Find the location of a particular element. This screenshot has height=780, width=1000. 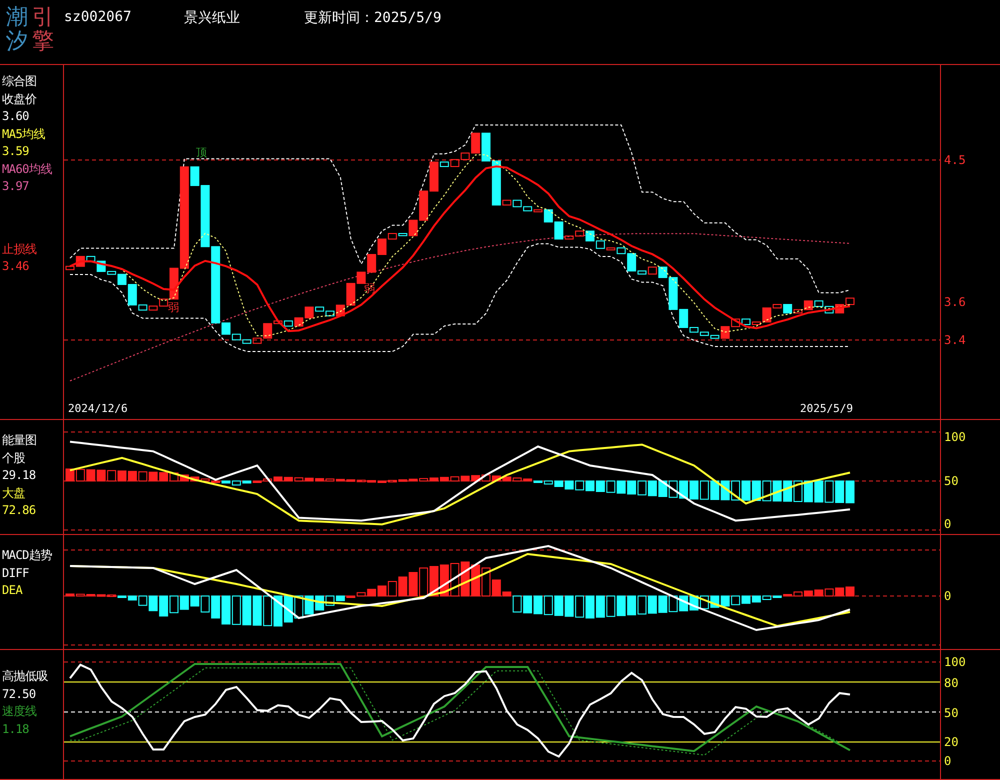

legend-label: DIFF is located at coordinates (15, 573).